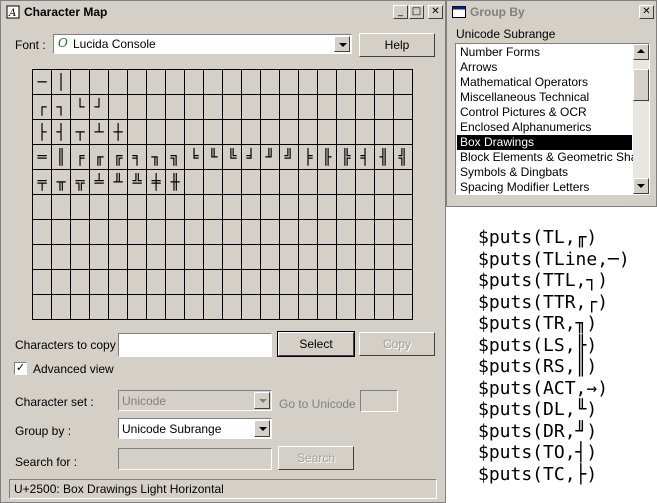  I want to click on maximize-button: □, so click(416, 12).